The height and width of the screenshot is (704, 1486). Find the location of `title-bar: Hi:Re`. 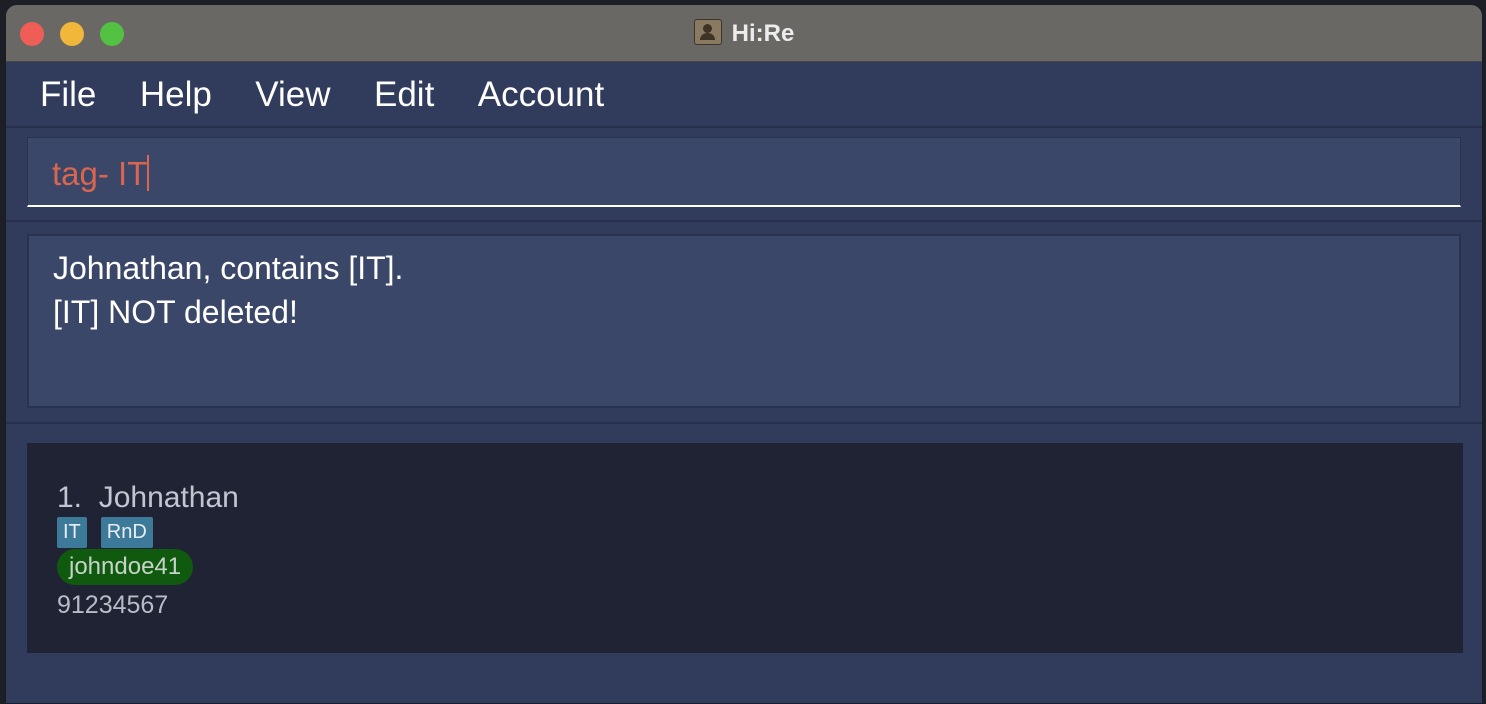

title-bar: Hi:Re is located at coordinates (744, 33).